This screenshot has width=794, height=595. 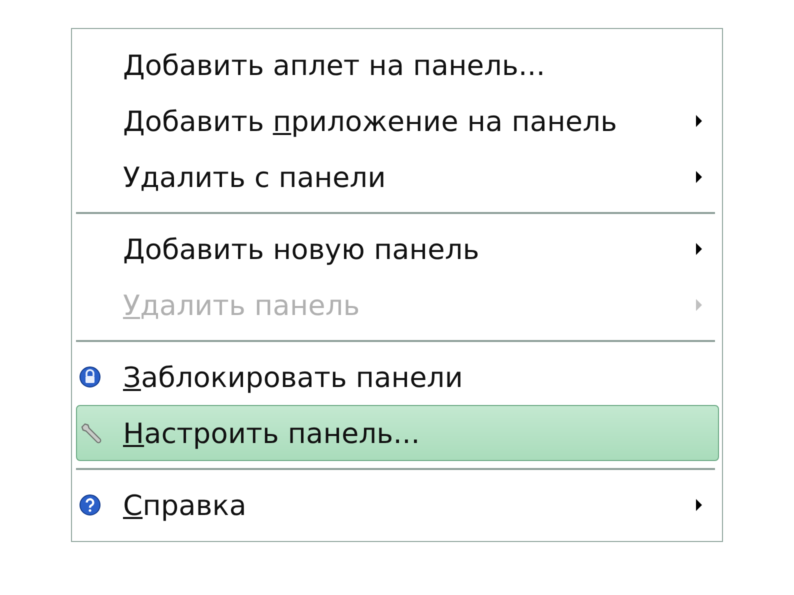 What do you see at coordinates (293, 377) in the screenshot?
I see `menu-item-label: Заблокировать панели` at bounding box center [293, 377].